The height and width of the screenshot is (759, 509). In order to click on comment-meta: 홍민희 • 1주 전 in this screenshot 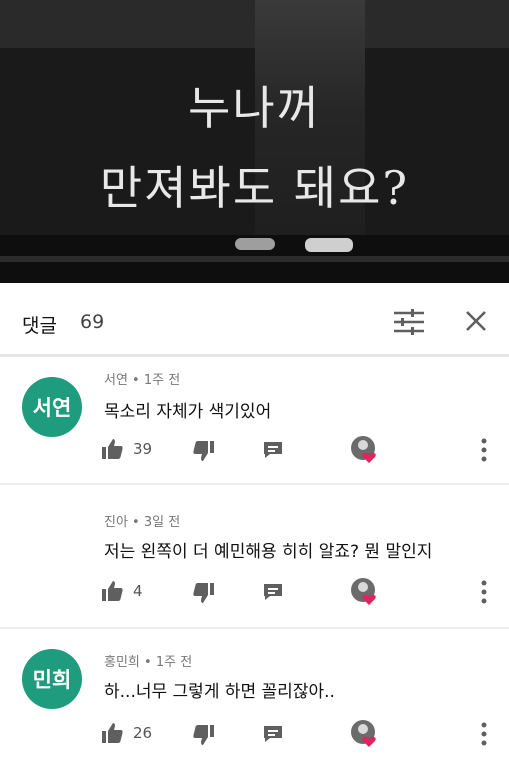, I will do `click(148, 660)`.